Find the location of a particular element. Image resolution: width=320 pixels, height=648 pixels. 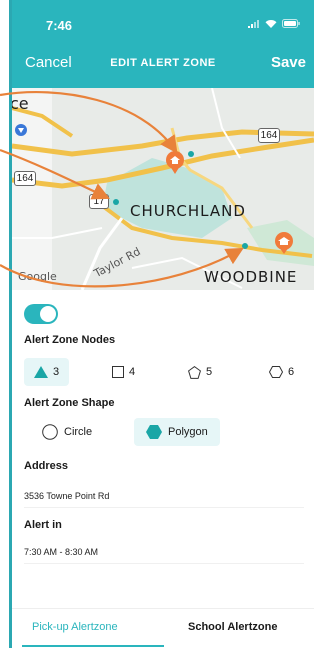

map-label-woodbine: WOODBINE is located at coordinates (251, 277).